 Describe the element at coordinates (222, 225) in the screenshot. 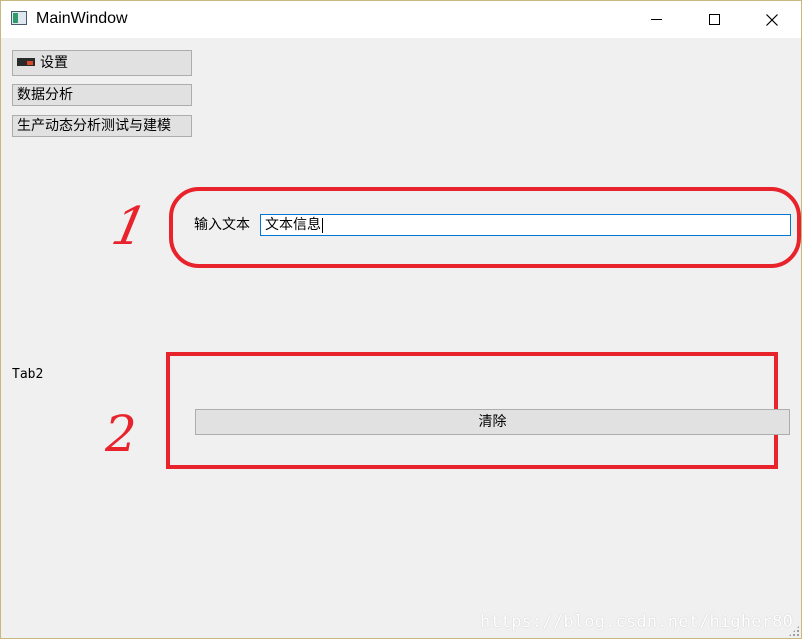

I see `input-text-label: 输入文本` at that location.